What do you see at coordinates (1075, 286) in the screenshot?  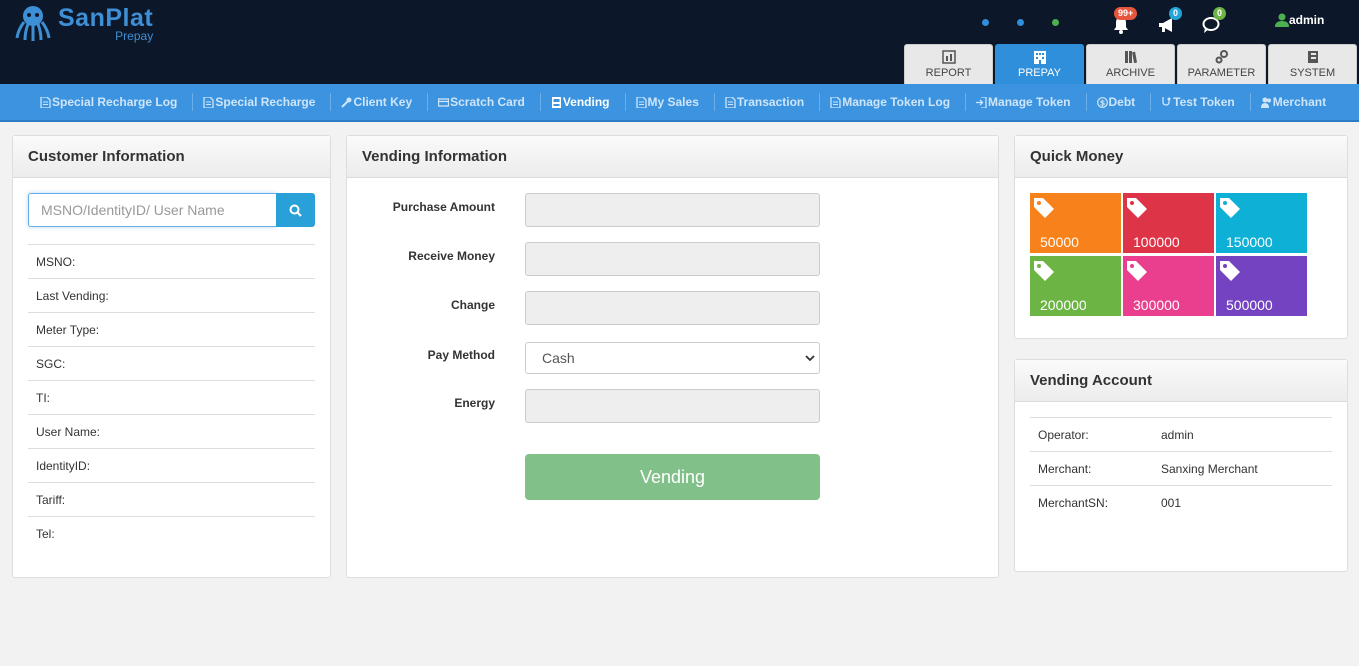 I see `quick-money-tile-200000: 200000` at bounding box center [1075, 286].